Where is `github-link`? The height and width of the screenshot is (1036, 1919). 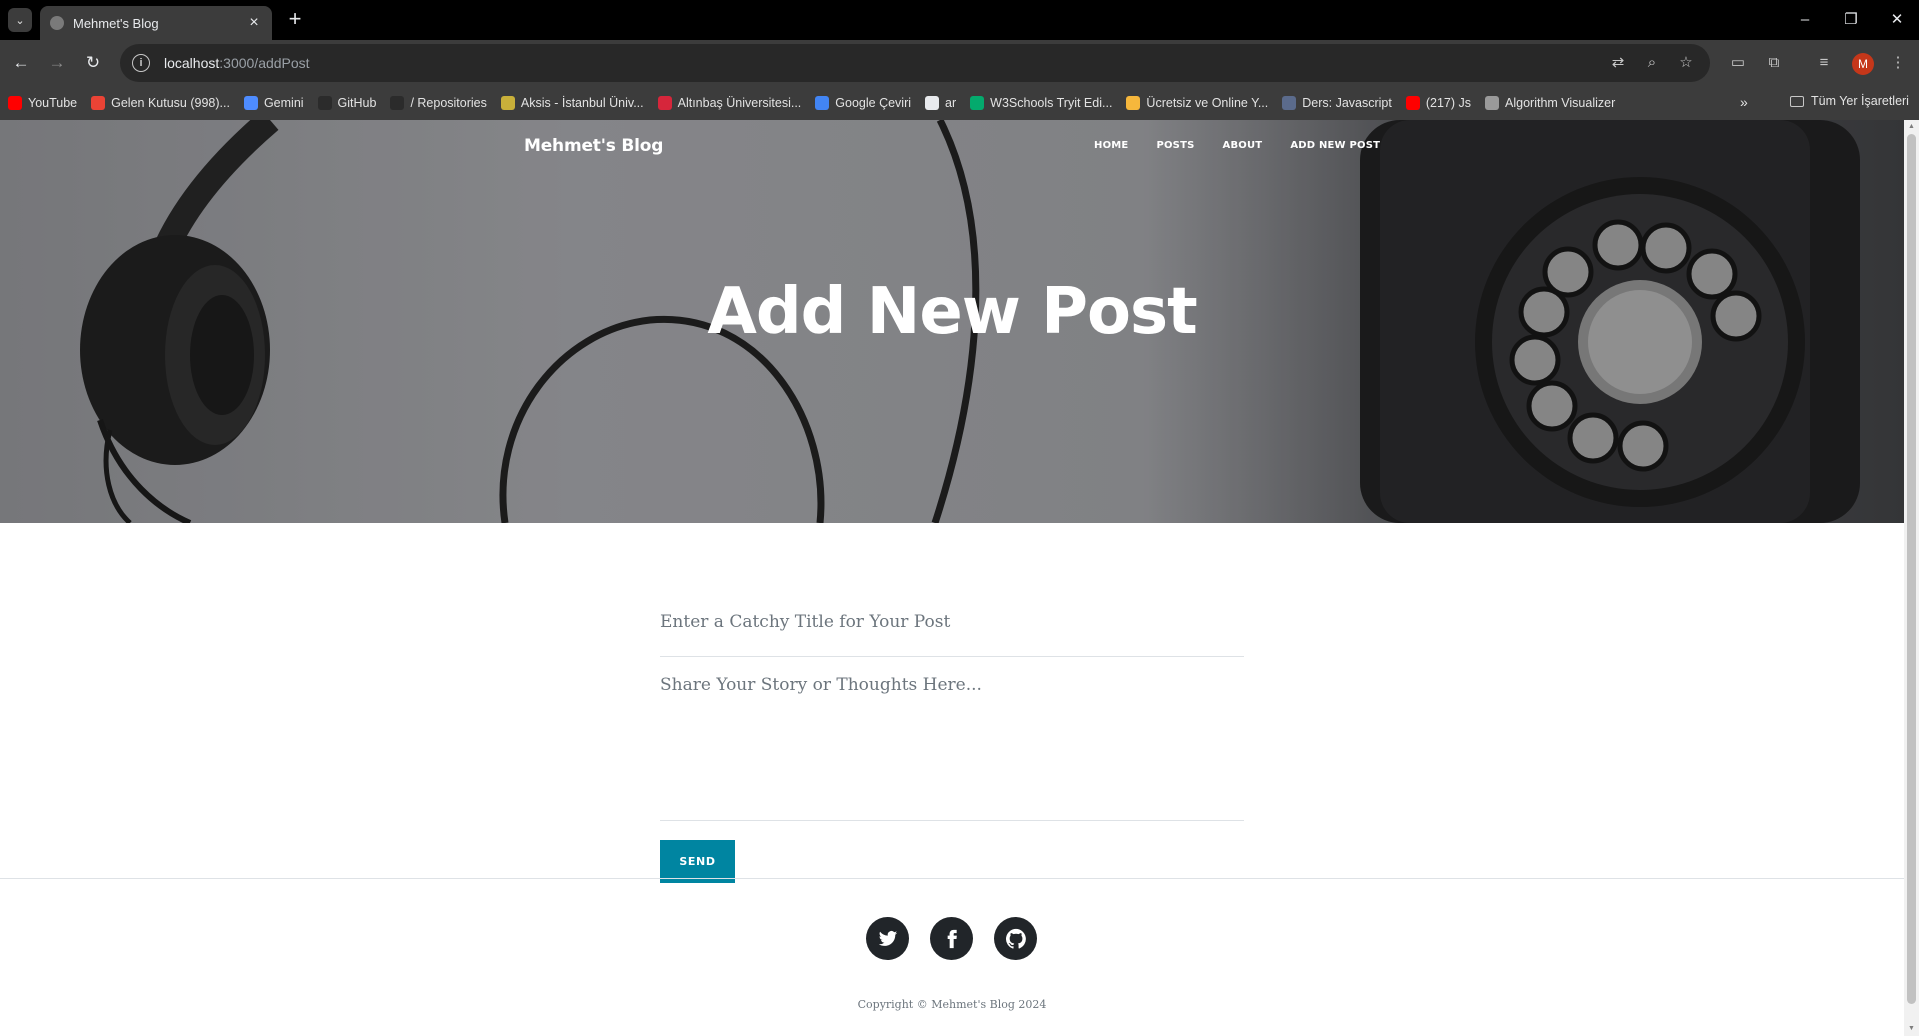
github-link is located at coordinates (1015, 938).